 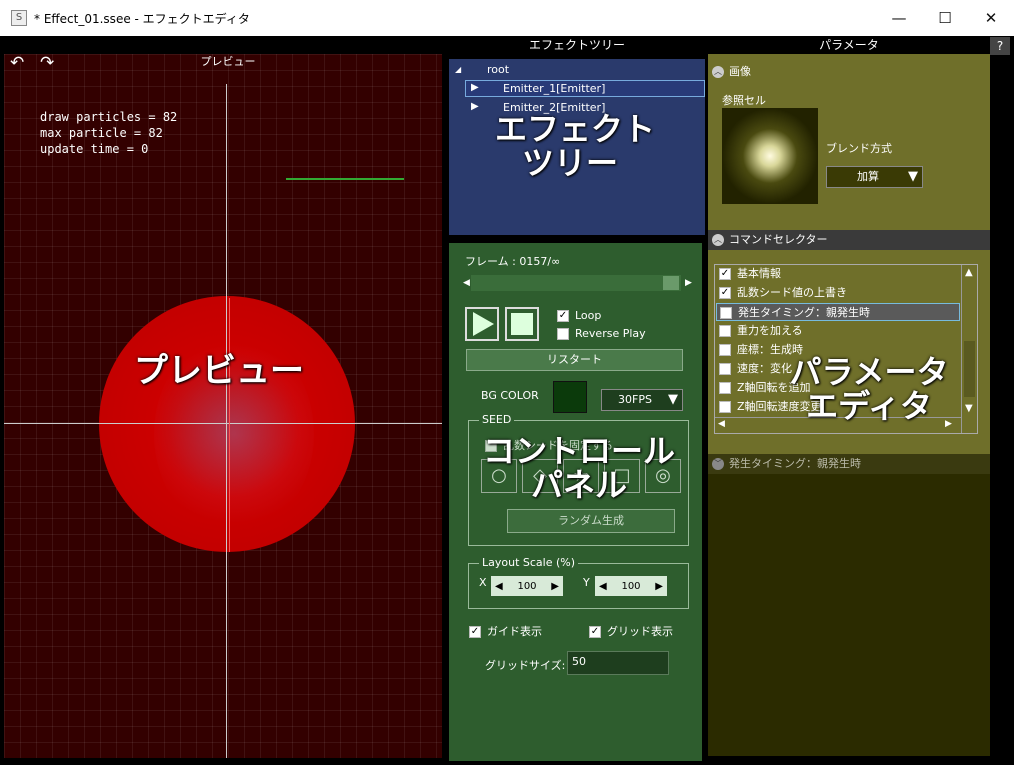 I want to click on command-label: 重力を加える, so click(x=770, y=330).